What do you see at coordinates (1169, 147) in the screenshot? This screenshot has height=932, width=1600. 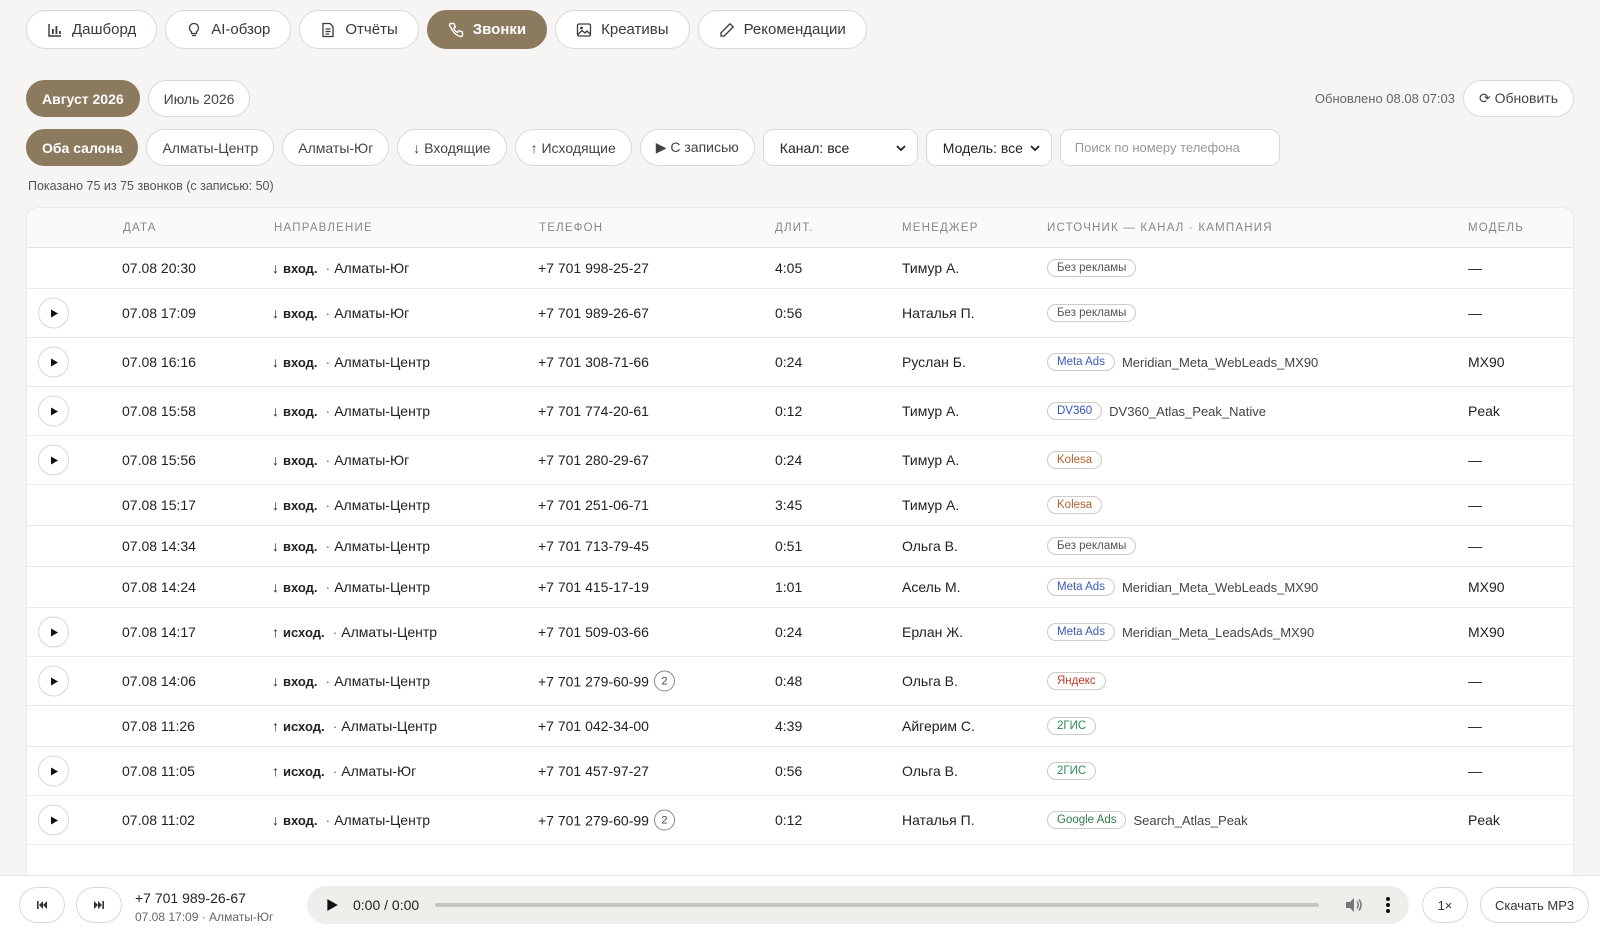 I see `phone-search-input: Поиск по номеру телефона` at bounding box center [1169, 147].